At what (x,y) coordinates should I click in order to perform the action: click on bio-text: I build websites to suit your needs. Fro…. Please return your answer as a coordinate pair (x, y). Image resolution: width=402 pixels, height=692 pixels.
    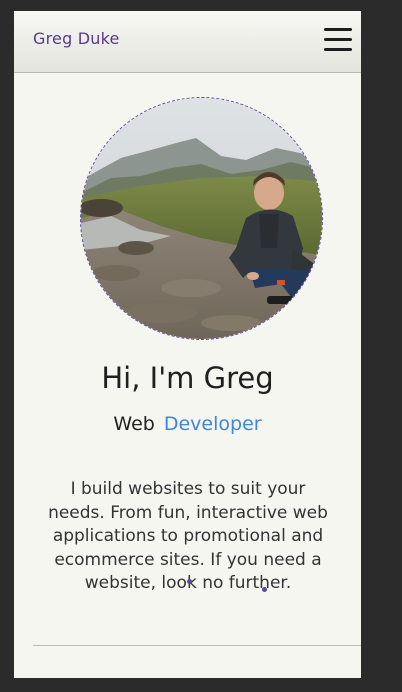
    Looking at the image, I should click on (188, 536).